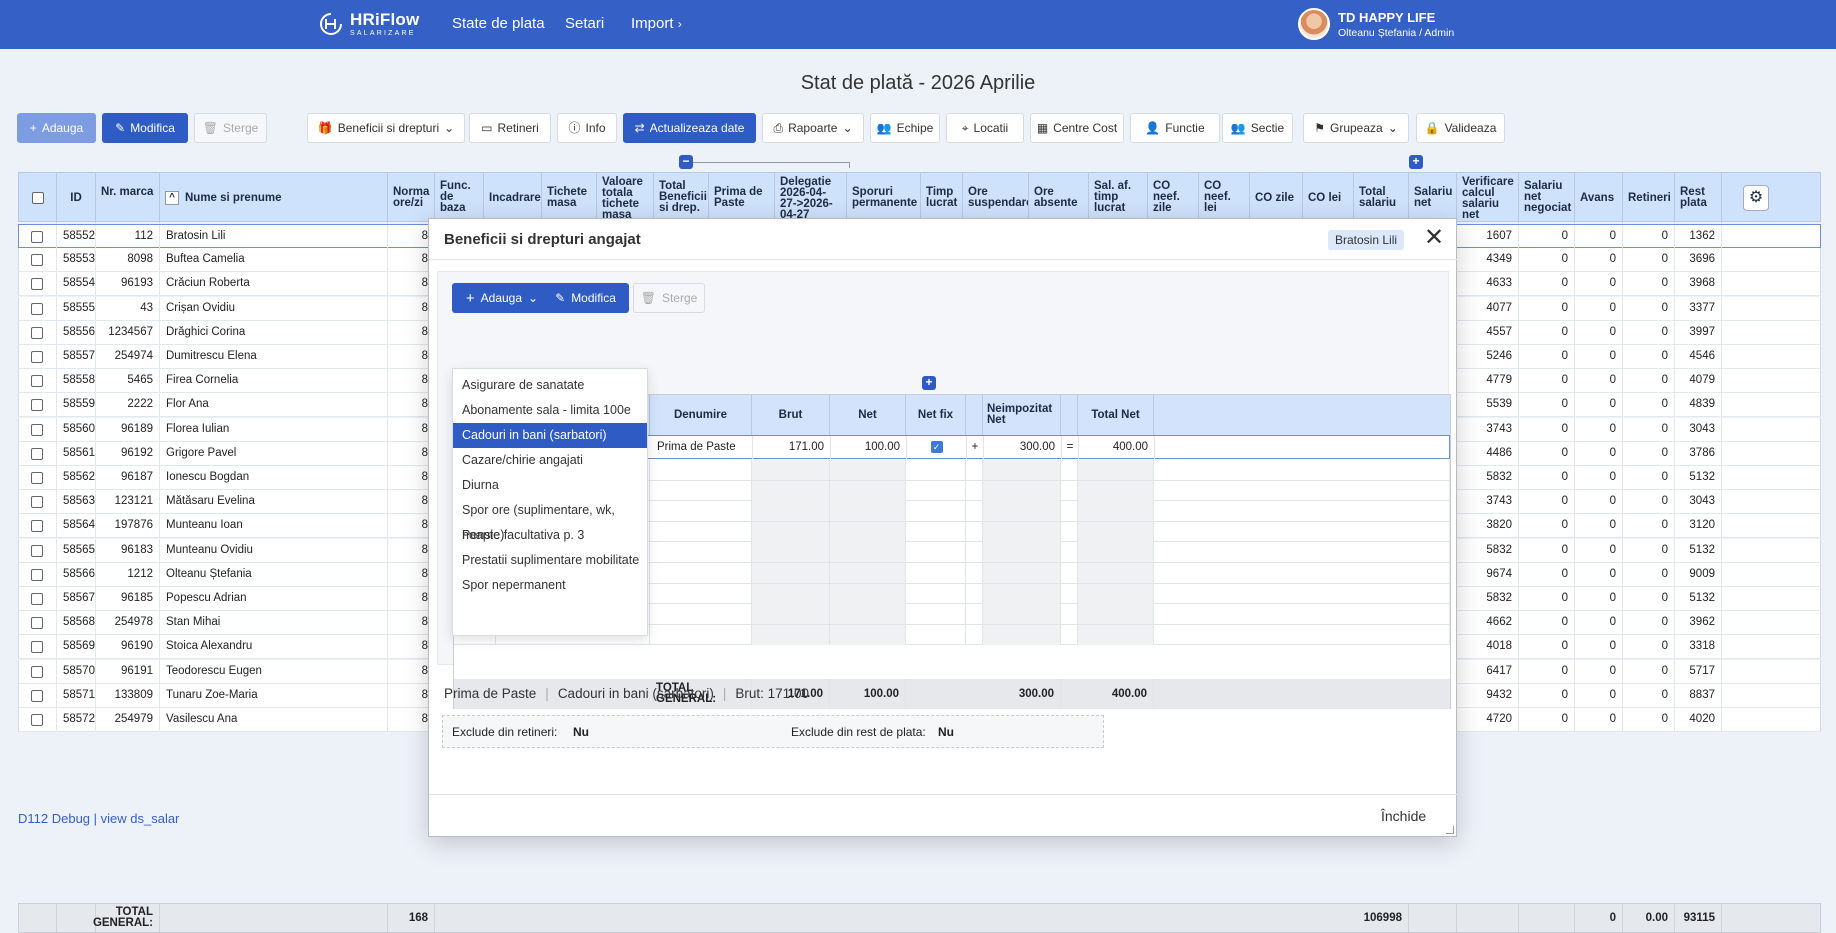 The width and height of the screenshot is (1836, 933). I want to click on col-marca: Nr. marca, so click(128, 198).